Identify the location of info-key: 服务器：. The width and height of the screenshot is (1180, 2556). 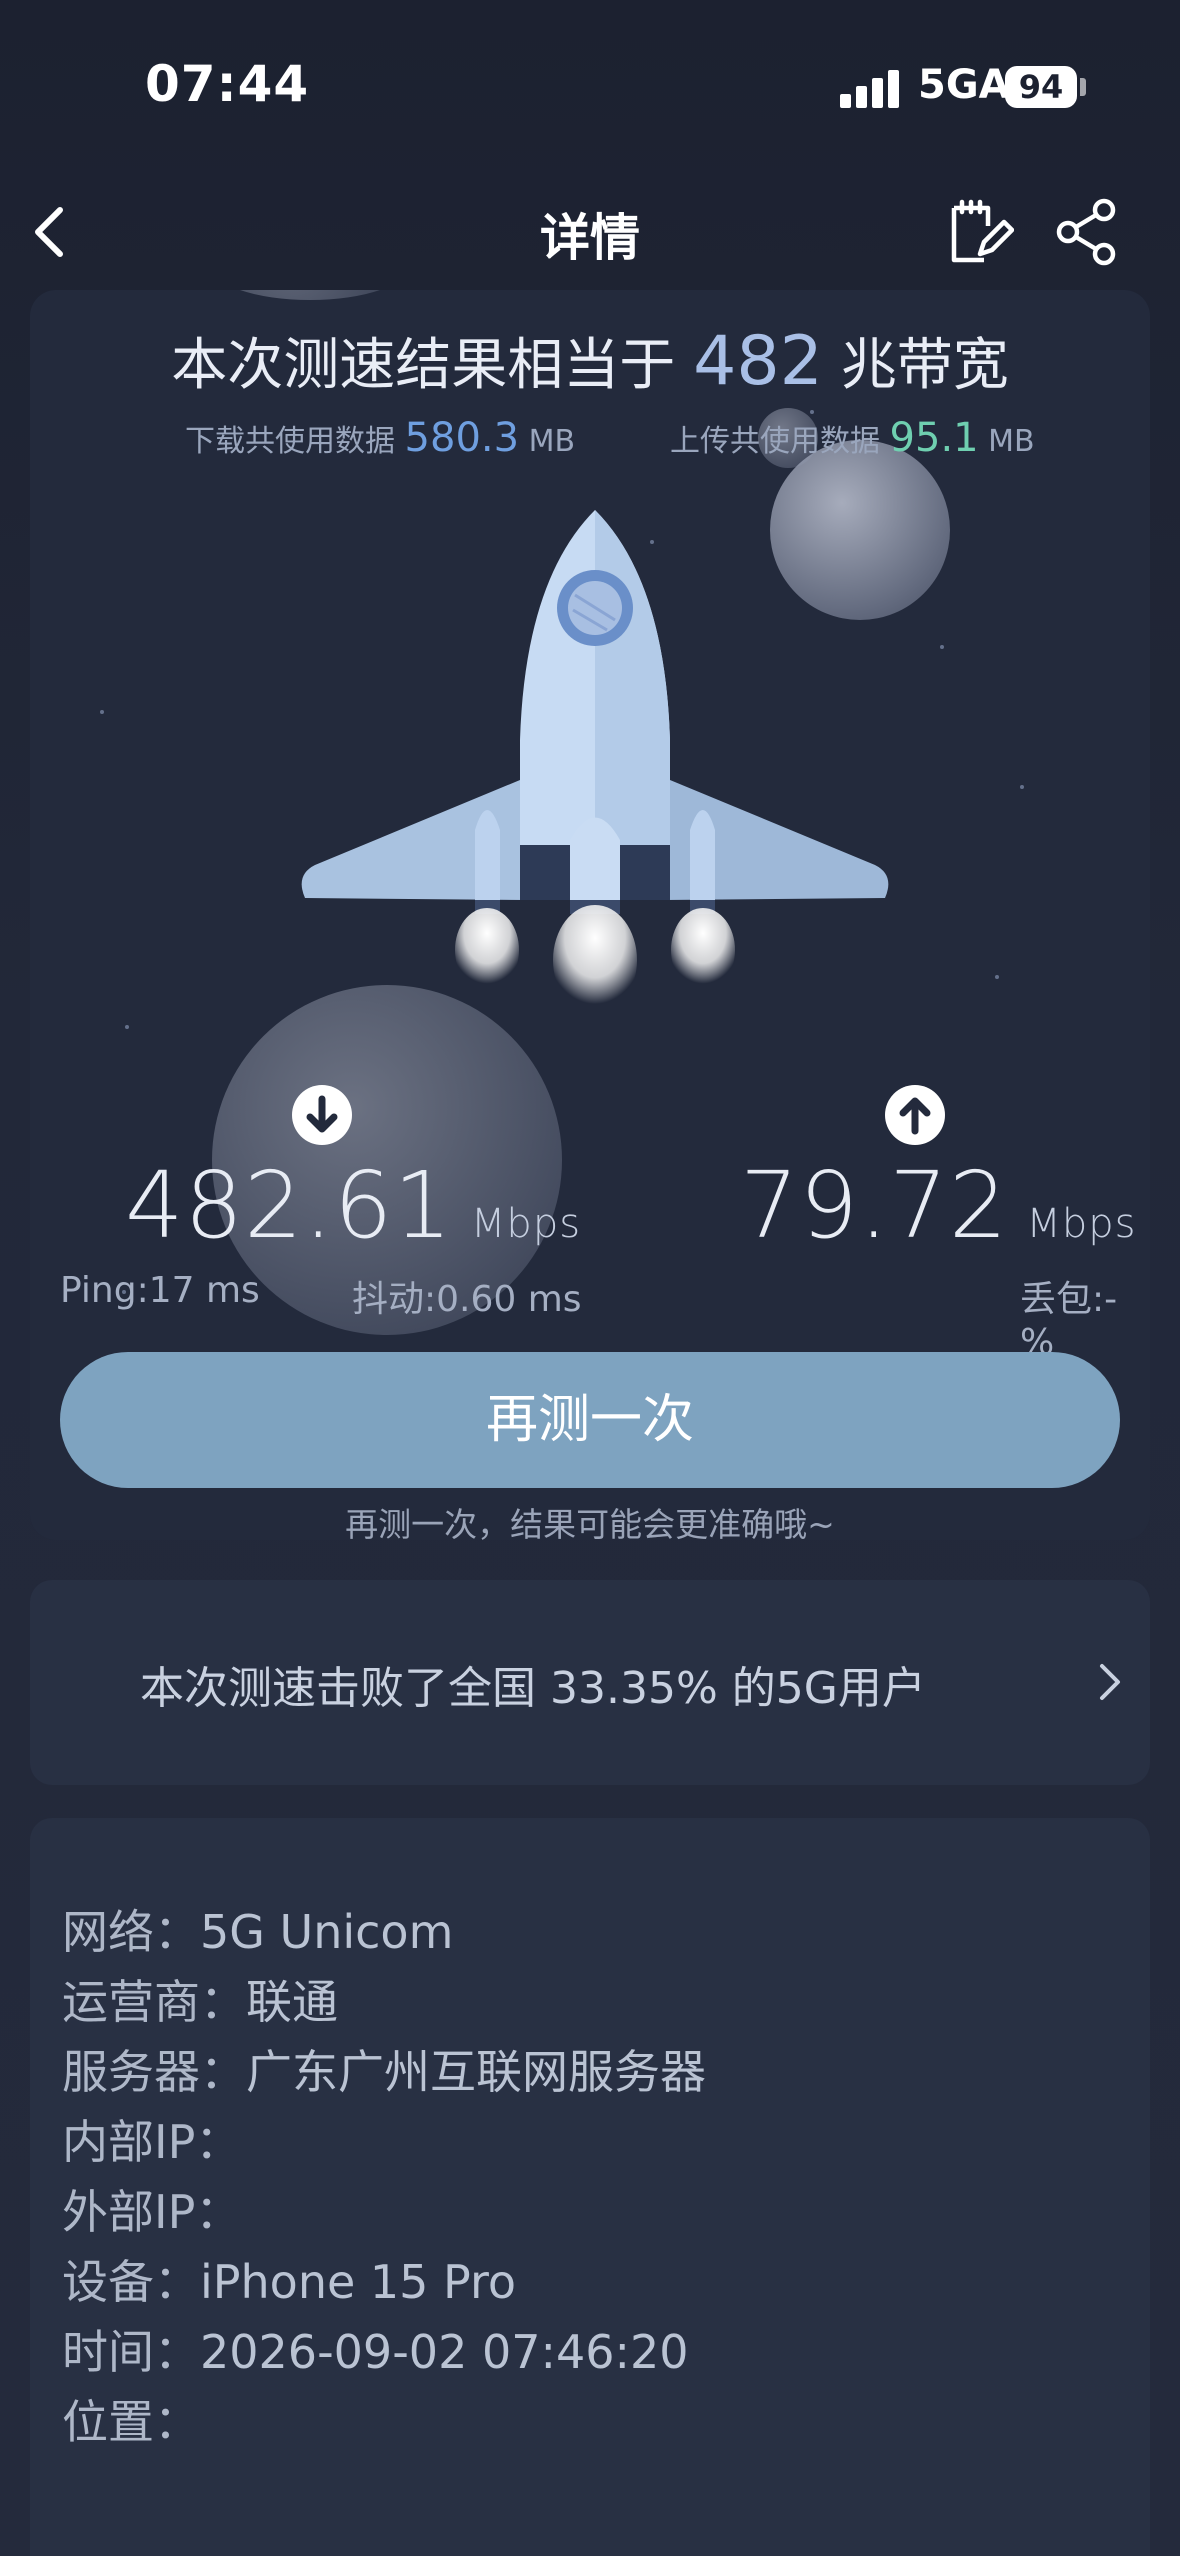
(154, 2072).